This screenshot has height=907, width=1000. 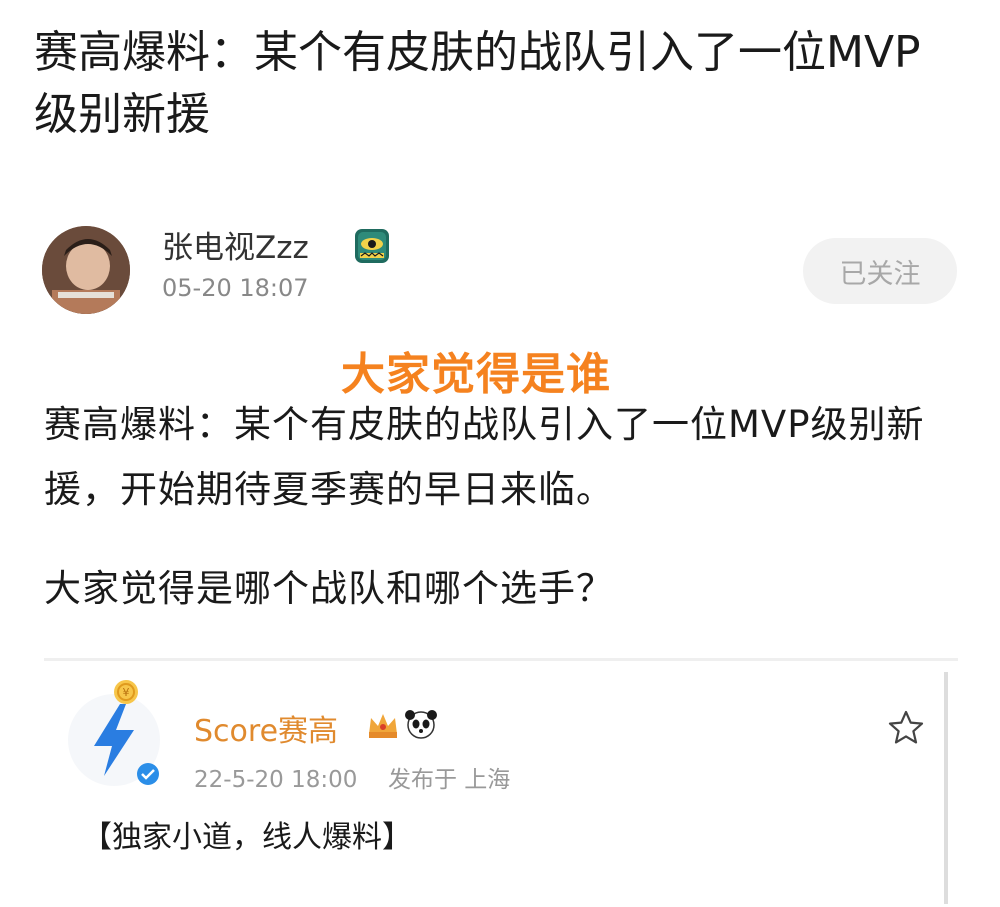 I want to click on scrollbar, so click(x=946, y=788).